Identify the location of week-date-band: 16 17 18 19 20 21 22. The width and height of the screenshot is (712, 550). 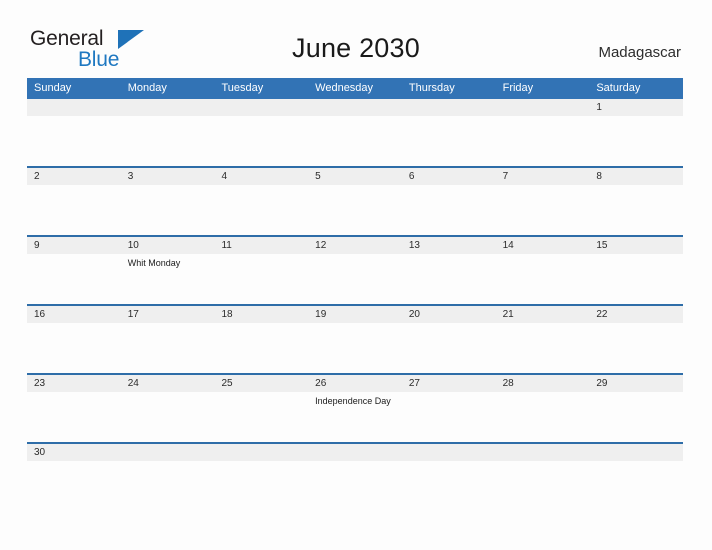
(355, 314).